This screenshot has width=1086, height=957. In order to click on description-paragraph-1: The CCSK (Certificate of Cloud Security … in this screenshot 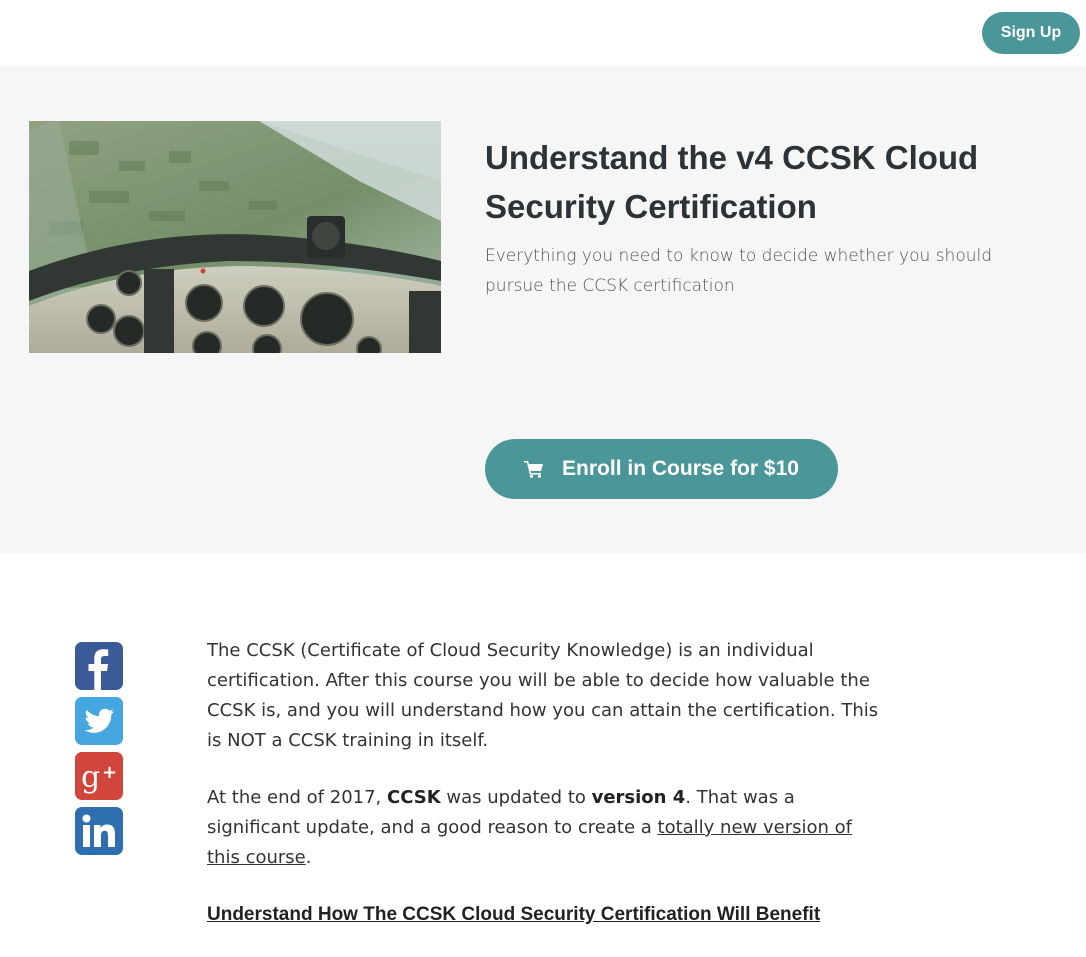, I will do `click(543, 695)`.